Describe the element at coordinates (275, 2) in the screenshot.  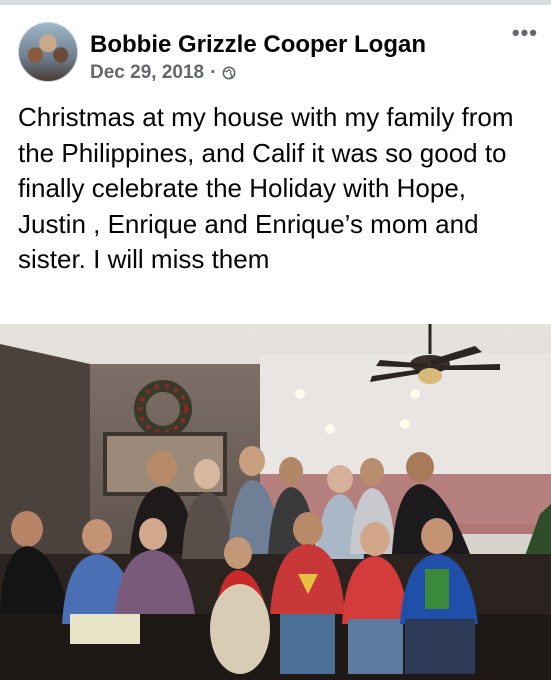
I see `top-divider` at that location.